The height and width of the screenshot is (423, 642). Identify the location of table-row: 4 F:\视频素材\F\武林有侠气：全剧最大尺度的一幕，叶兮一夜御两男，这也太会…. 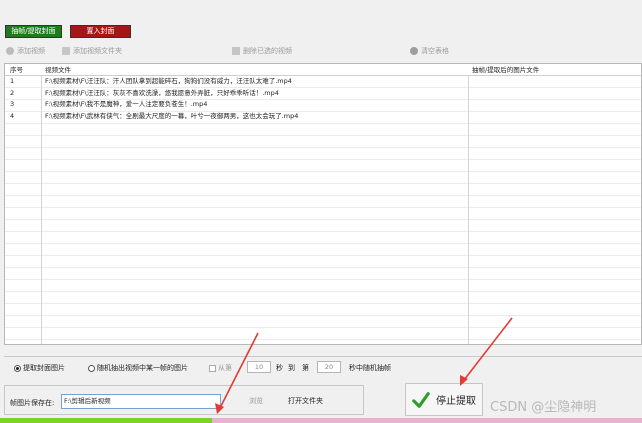
(323, 117).